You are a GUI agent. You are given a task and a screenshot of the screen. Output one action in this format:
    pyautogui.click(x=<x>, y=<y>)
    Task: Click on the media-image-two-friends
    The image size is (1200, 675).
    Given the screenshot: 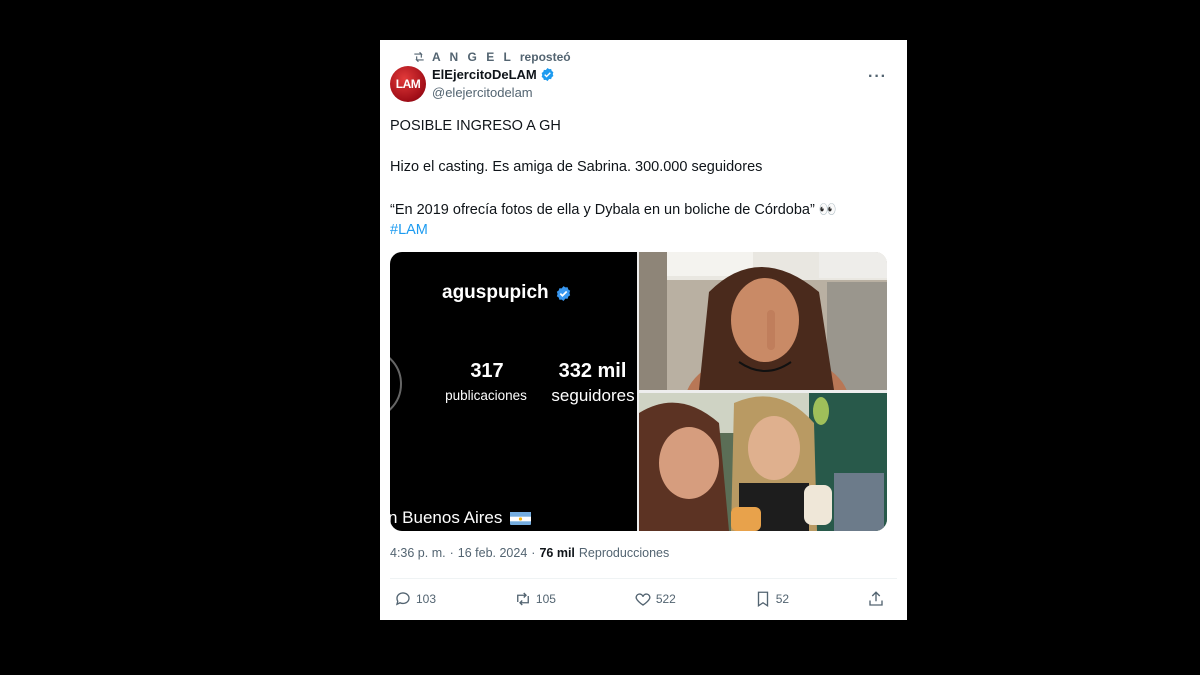 What is the action you would take?
    pyautogui.click(x=763, y=462)
    